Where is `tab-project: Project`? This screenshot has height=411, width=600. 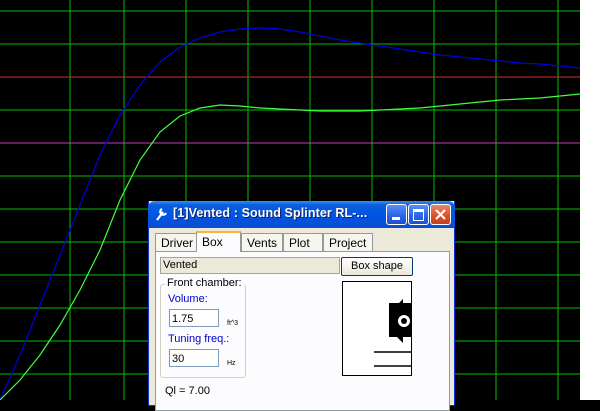 tab-project: Project is located at coordinates (348, 242).